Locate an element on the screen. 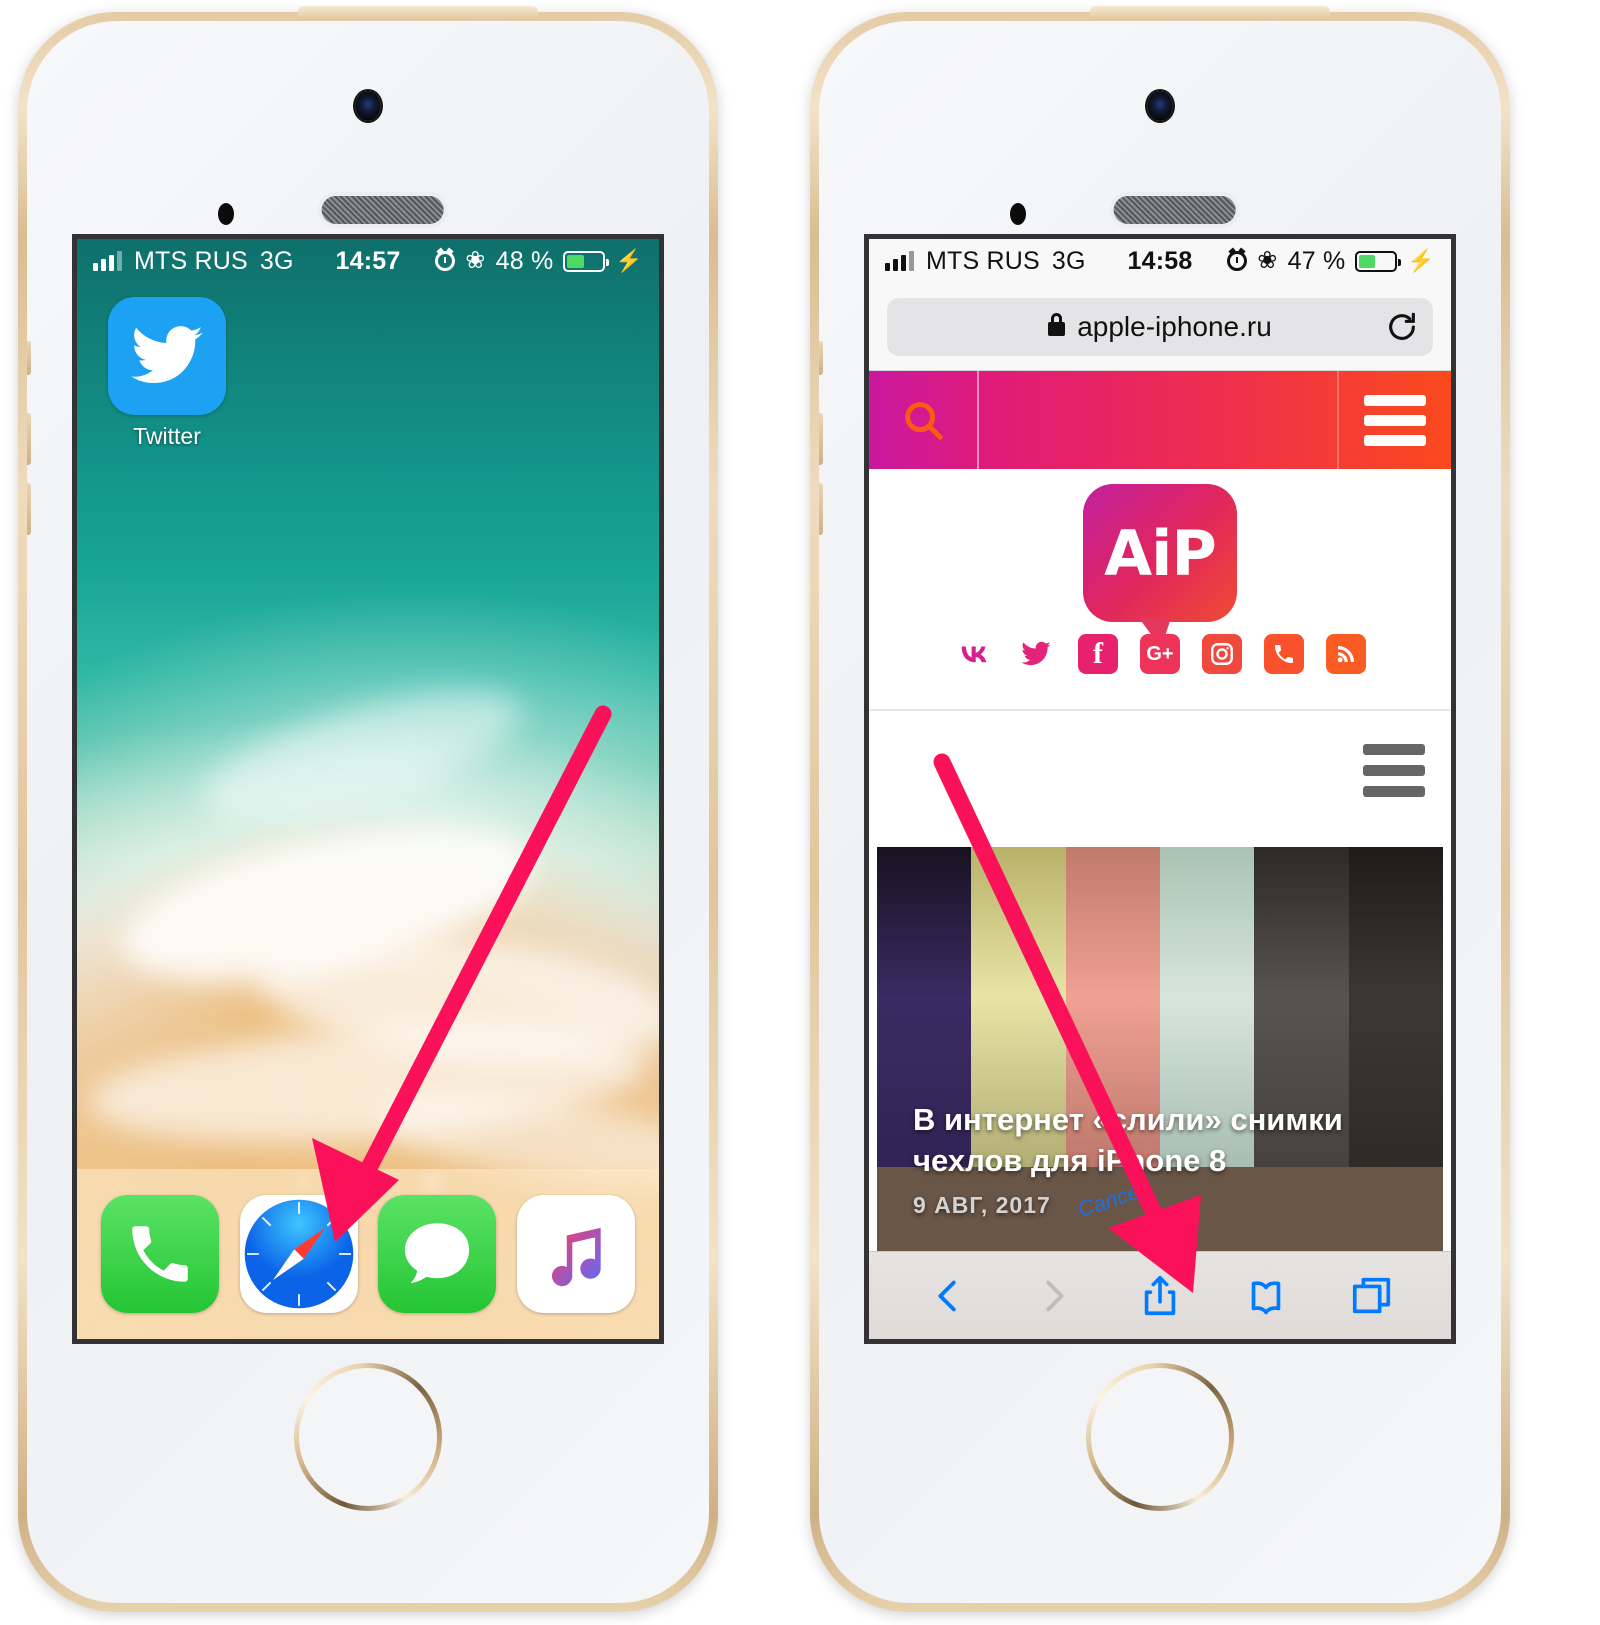 The height and width of the screenshot is (1625, 1600). section-divider is located at coordinates (1160, 710).